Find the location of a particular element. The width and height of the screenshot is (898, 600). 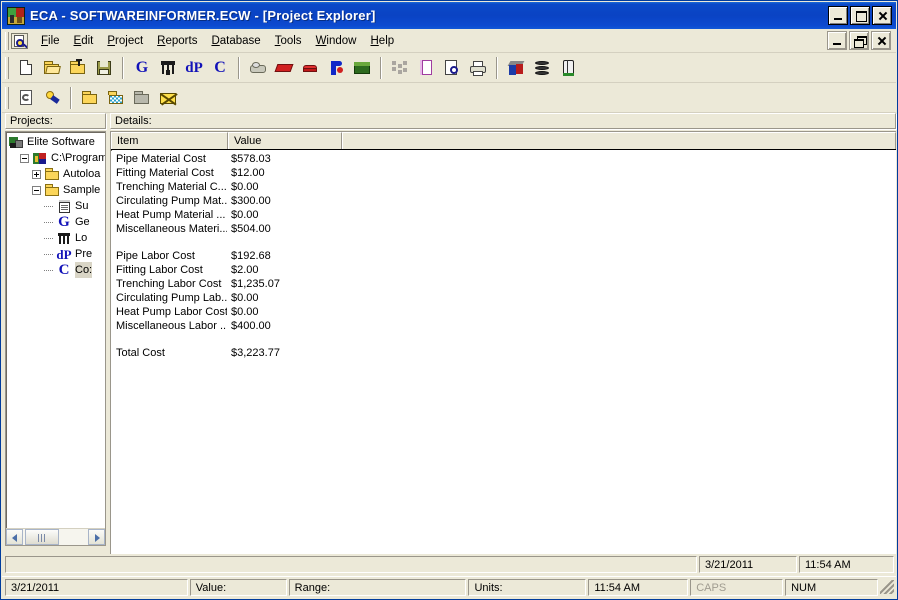

red-boiler-icon is located at coordinates (310, 68).